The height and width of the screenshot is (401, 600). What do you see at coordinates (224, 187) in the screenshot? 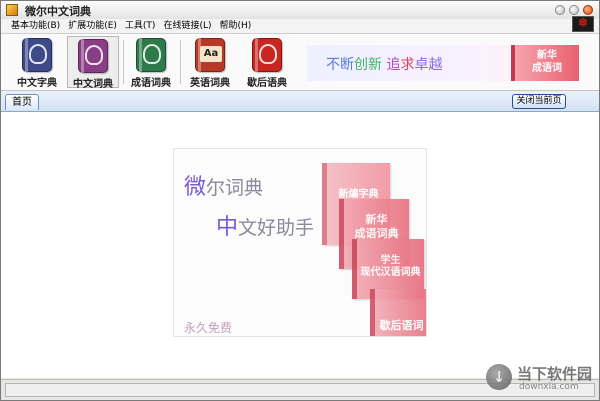
I see `splash-title: 微尔词典` at bounding box center [224, 187].